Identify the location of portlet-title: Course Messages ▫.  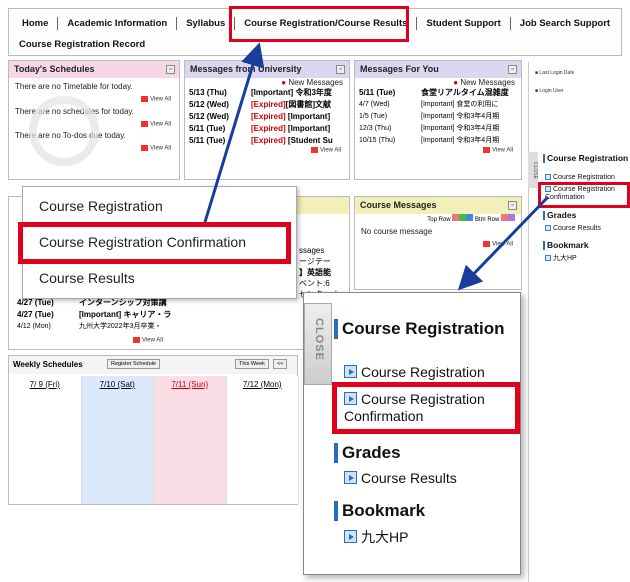
(438, 205).